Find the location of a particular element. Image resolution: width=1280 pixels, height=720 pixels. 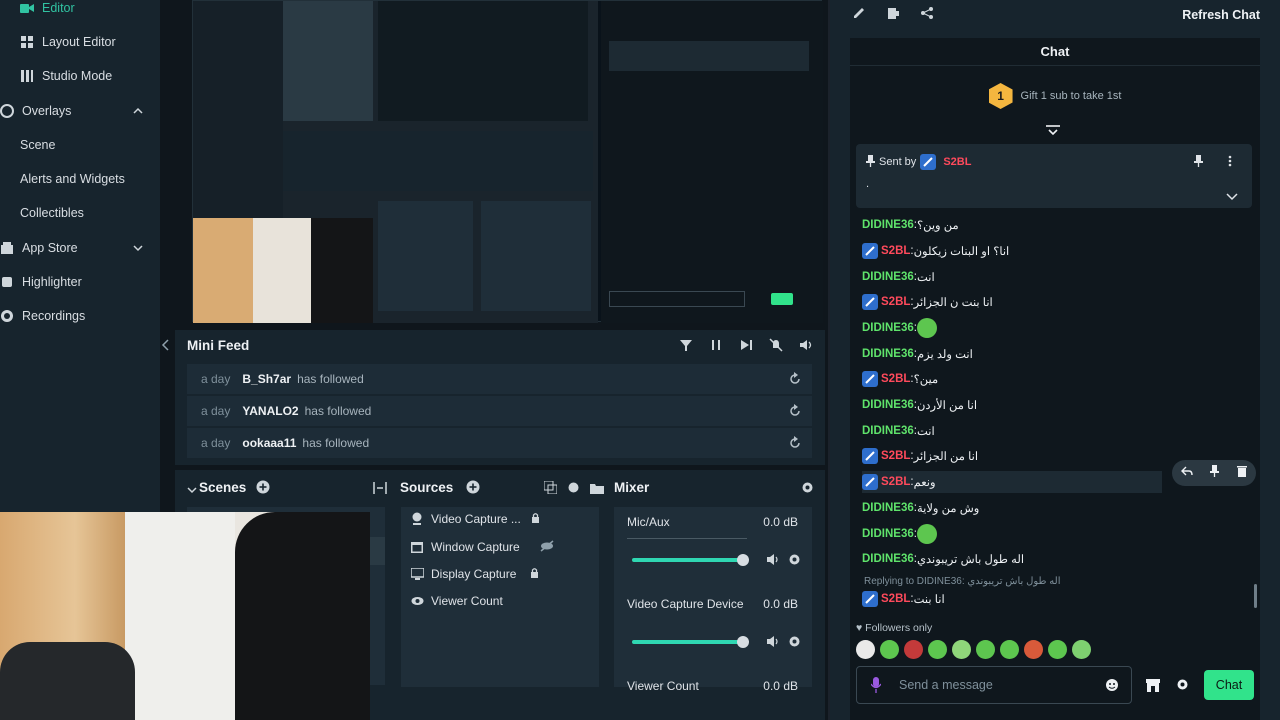

nav-item-alerts-widgets: Alerts and Widgets is located at coordinates (72, 179).